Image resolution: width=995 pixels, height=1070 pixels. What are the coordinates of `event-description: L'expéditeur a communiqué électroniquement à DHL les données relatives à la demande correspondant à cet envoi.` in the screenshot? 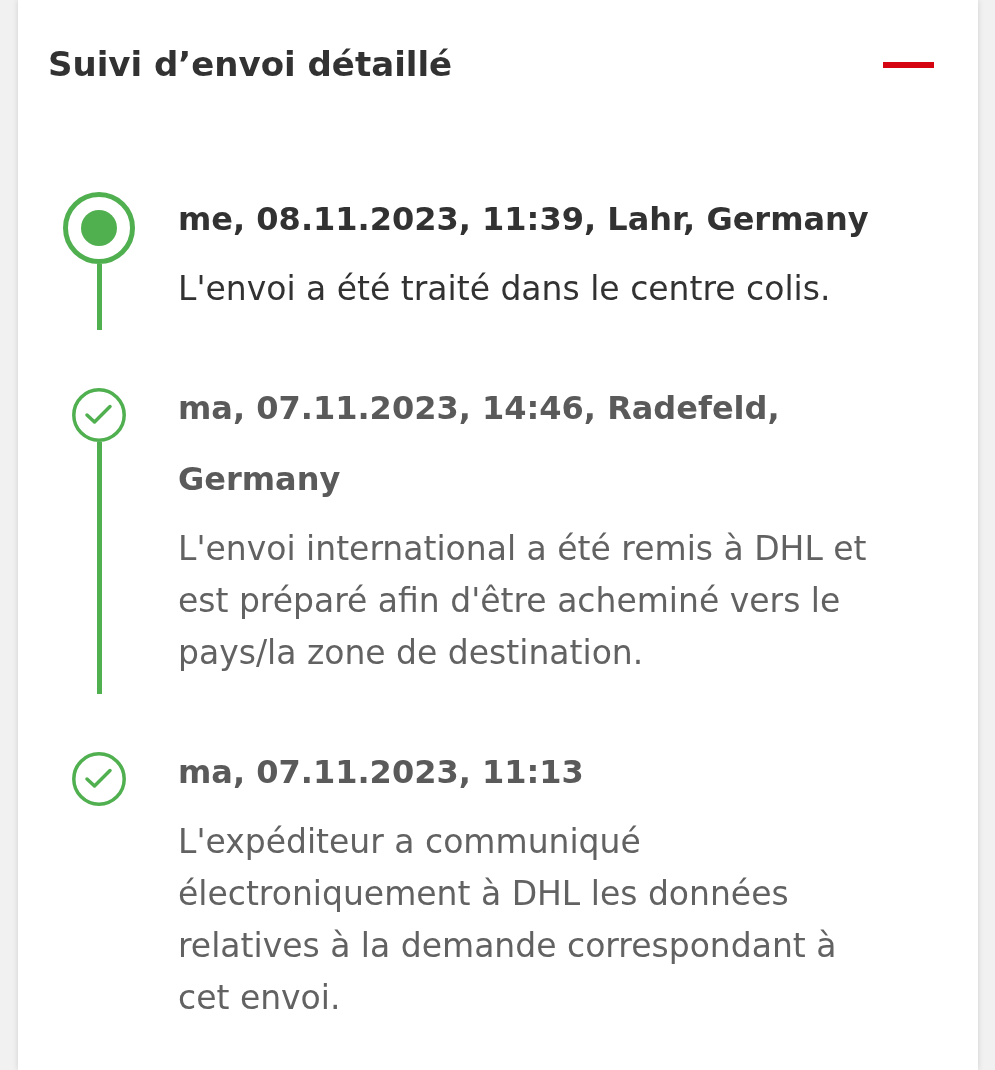 It's located at (508, 920).